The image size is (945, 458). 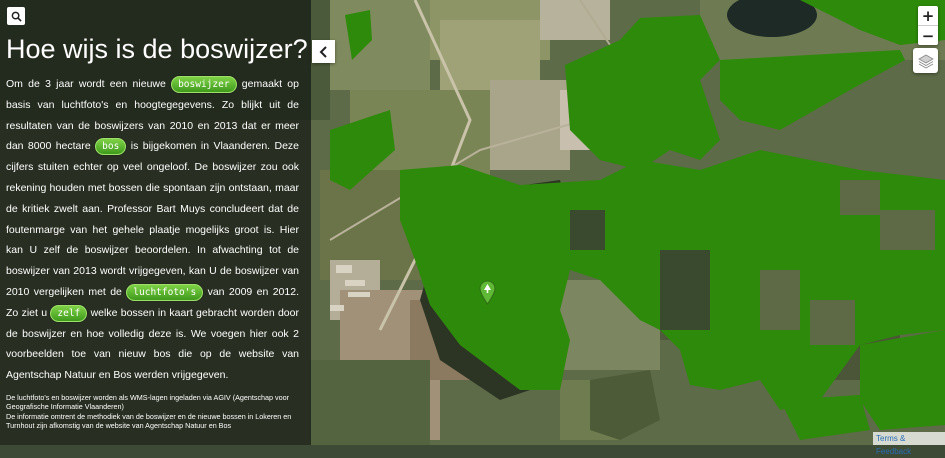 I want to click on collapse-panel-button, so click(x=323, y=51).